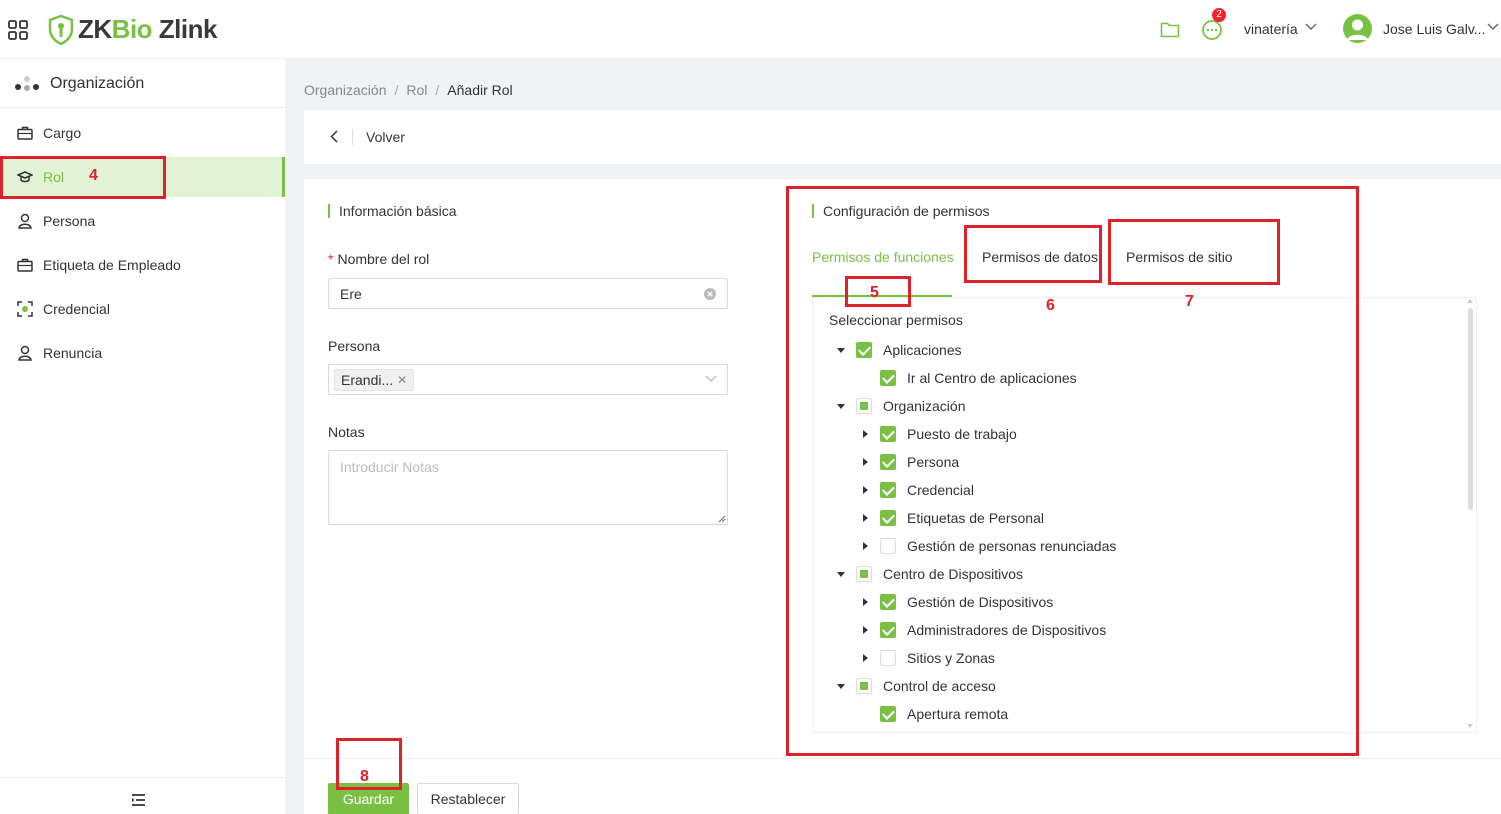 Image resolution: width=1501 pixels, height=814 pixels. I want to click on app-logo: ZKBio Zlink, so click(132, 29).